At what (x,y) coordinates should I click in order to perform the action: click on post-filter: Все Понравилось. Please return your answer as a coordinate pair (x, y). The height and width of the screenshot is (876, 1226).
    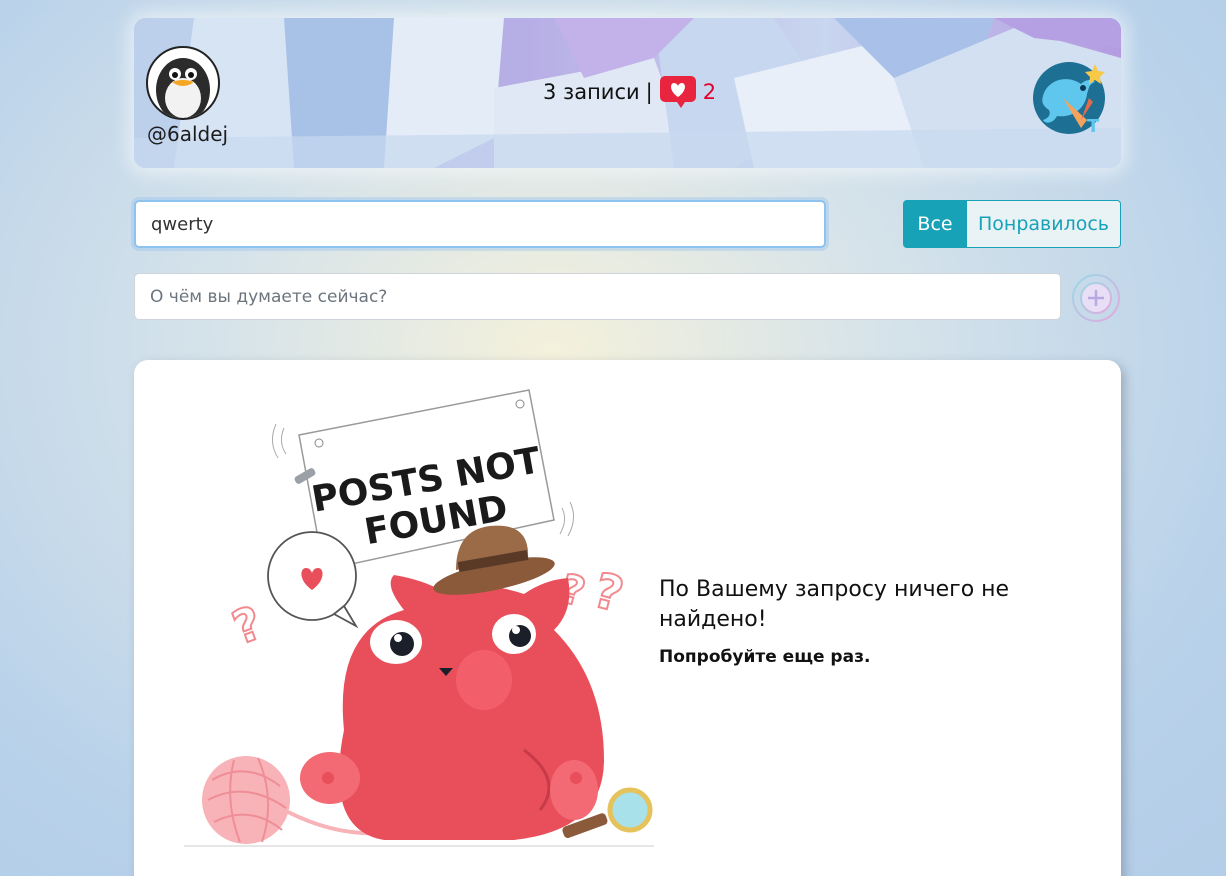
    Looking at the image, I should click on (1012, 224).